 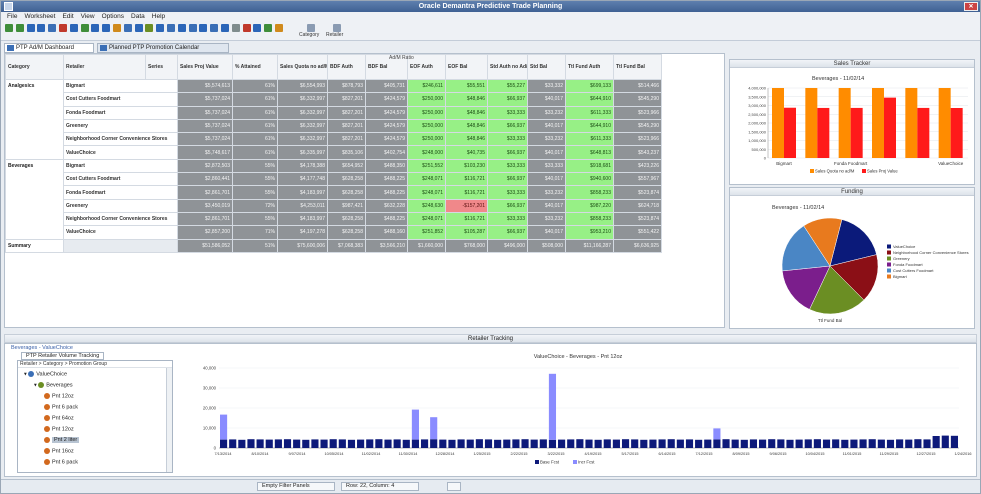 What do you see at coordinates (552, 406) in the screenshot?
I see `incr-fcst-bar` at bounding box center [552, 406].